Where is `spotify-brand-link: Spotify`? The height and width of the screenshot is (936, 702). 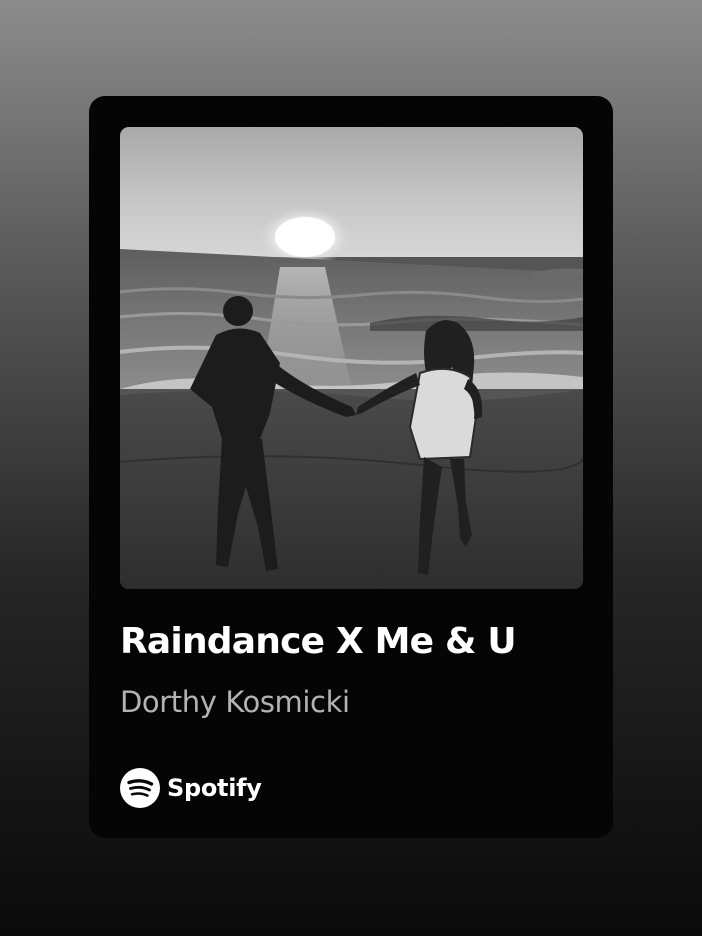 spotify-brand-link: Spotify is located at coordinates (191, 788).